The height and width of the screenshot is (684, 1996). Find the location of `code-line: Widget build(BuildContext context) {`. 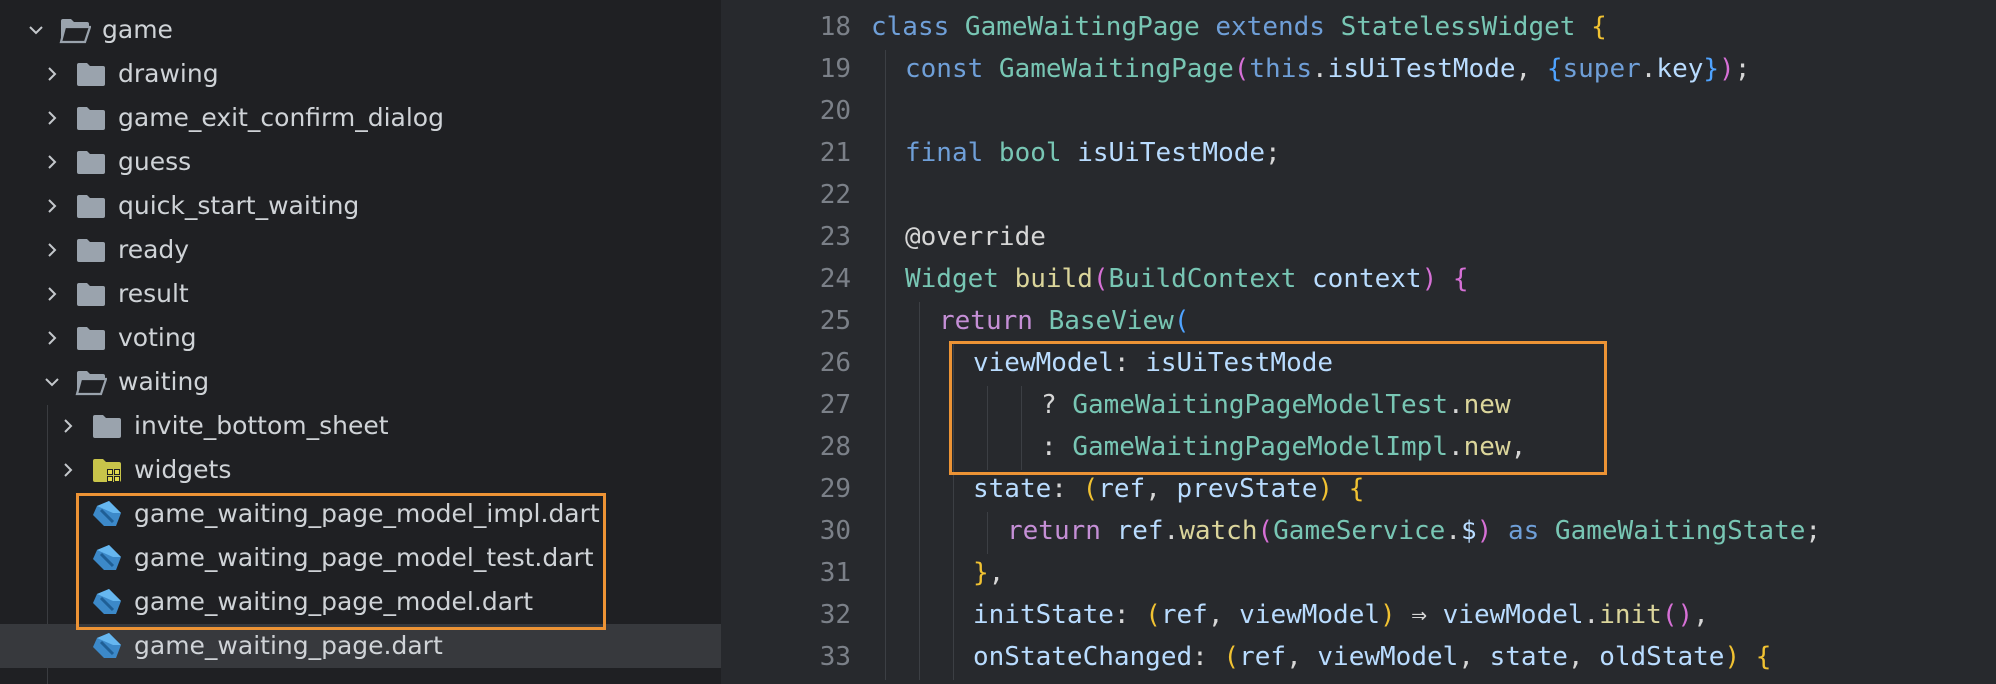

code-line: Widget build(BuildContext context) { is located at coordinates (1187, 279).